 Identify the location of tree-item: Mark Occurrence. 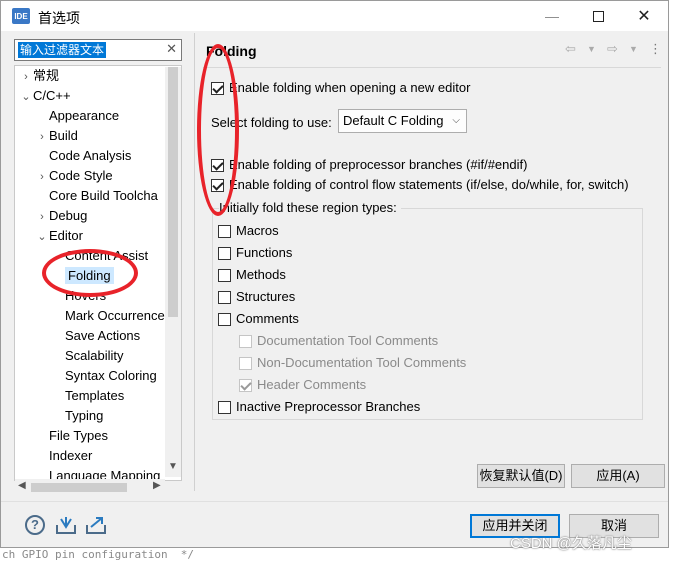
(108, 316).